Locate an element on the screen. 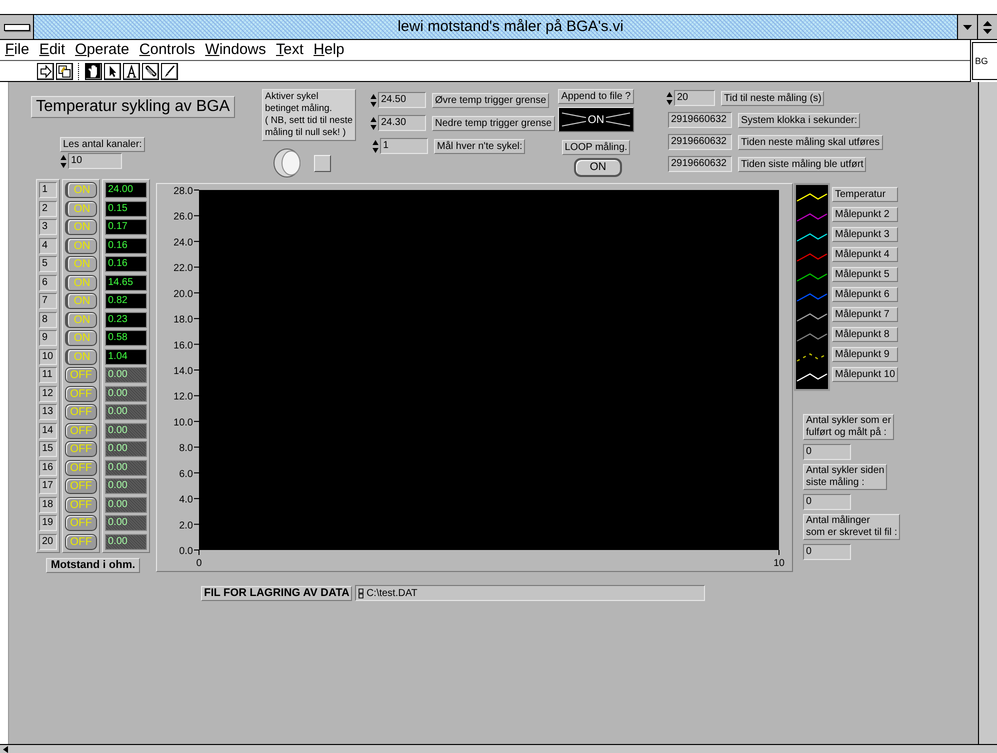 The image size is (997, 753). menu-item: Windows is located at coordinates (240, 50).